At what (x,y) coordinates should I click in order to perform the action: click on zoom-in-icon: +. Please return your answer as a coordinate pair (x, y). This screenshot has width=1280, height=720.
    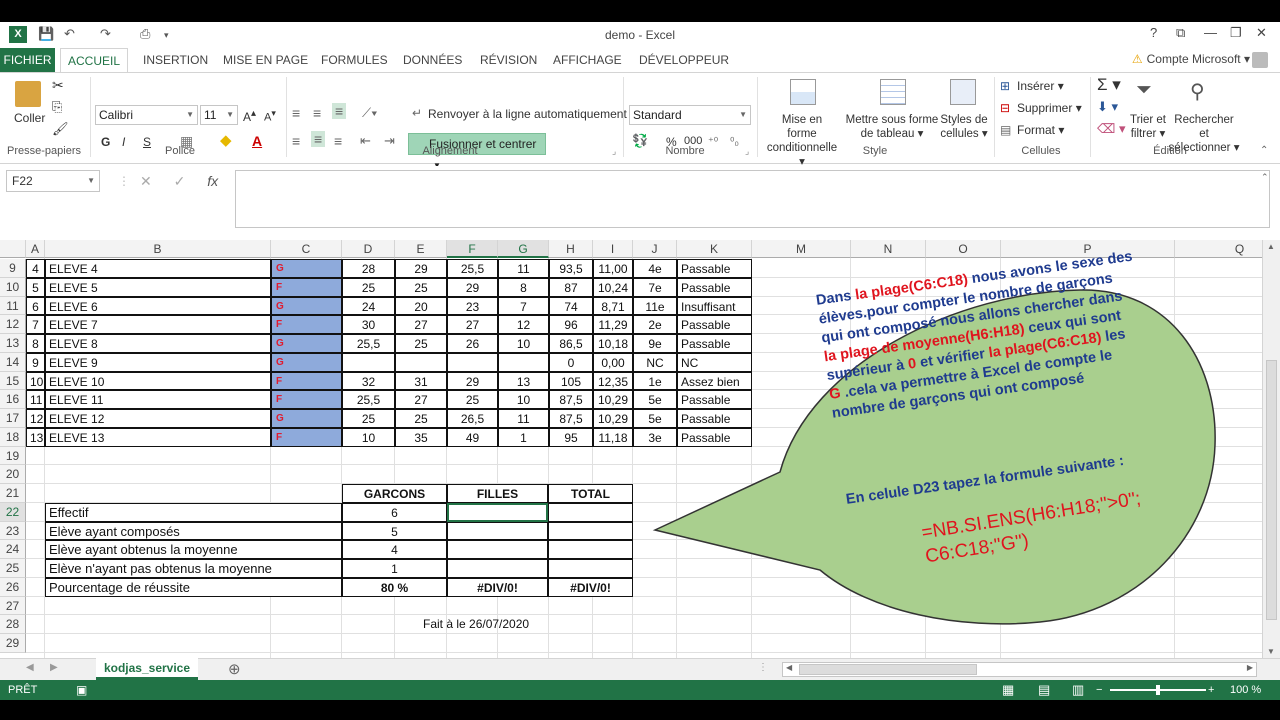
    Looking at the image, I should click on (1211, 690).